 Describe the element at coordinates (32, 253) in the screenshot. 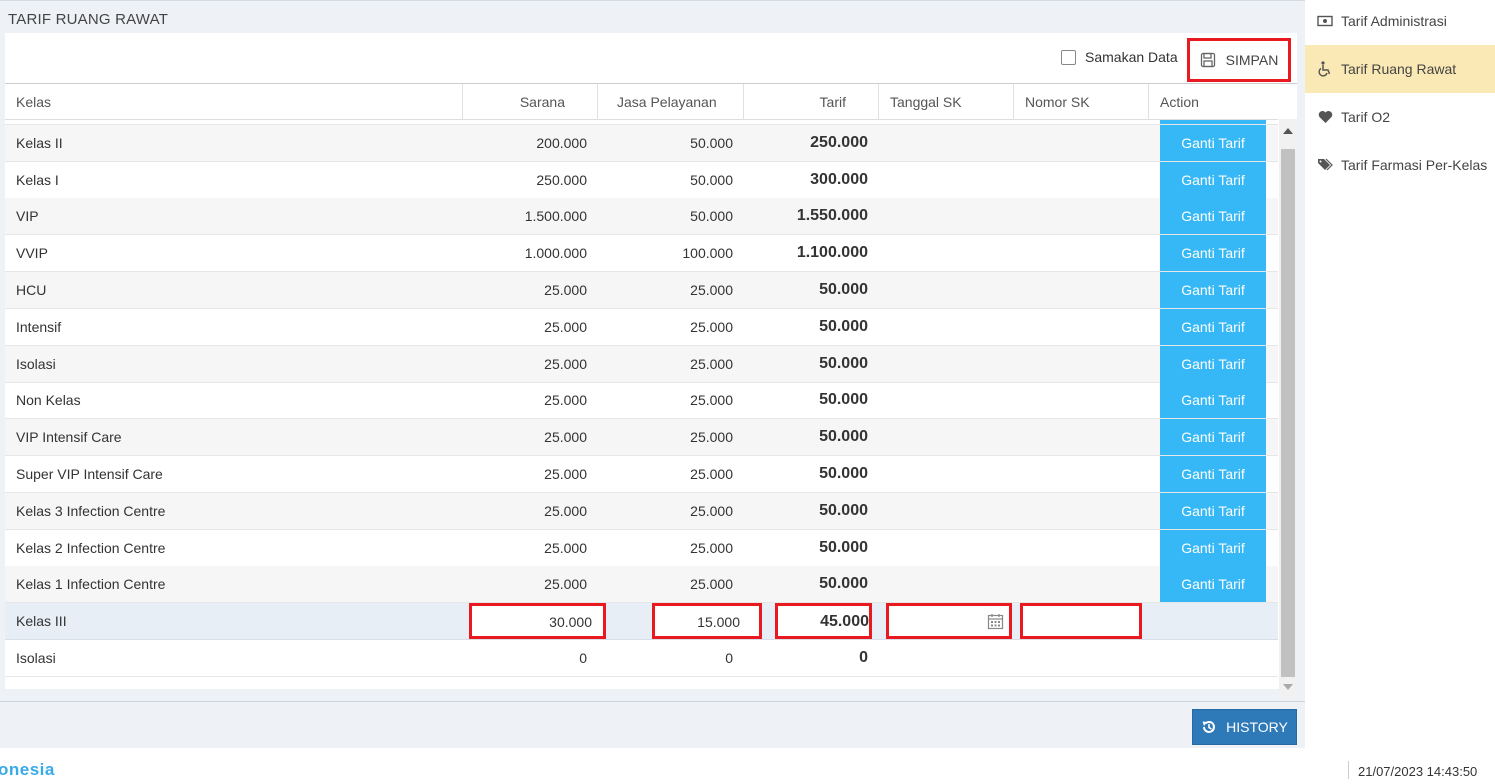

I see `cell-kelas: VVIP` at that location.